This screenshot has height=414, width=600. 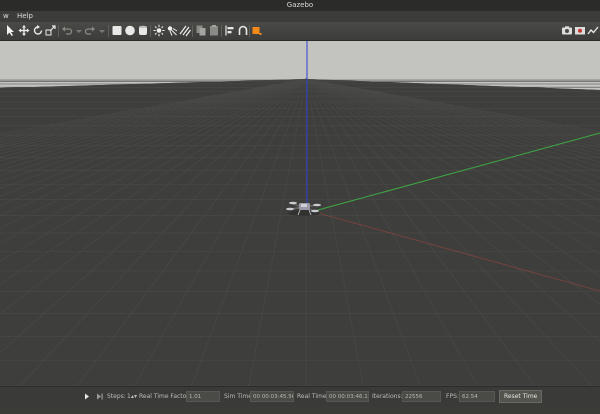 I want to click on rotate-icon, so click(x=38, y=30).